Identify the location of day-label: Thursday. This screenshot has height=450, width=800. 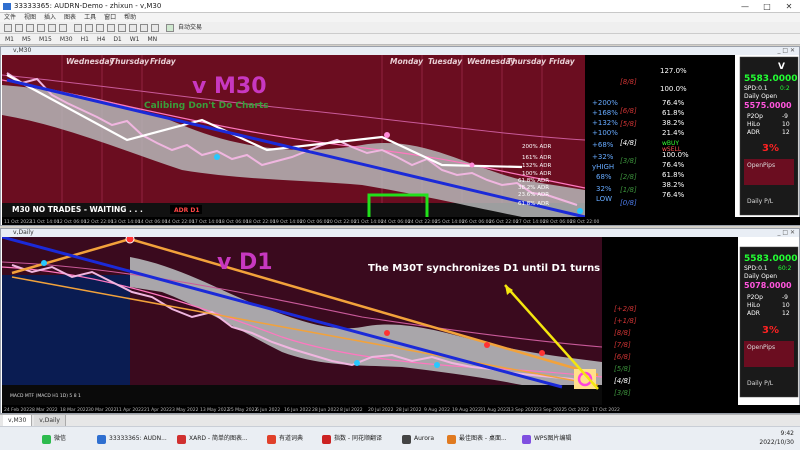
(527, 61).